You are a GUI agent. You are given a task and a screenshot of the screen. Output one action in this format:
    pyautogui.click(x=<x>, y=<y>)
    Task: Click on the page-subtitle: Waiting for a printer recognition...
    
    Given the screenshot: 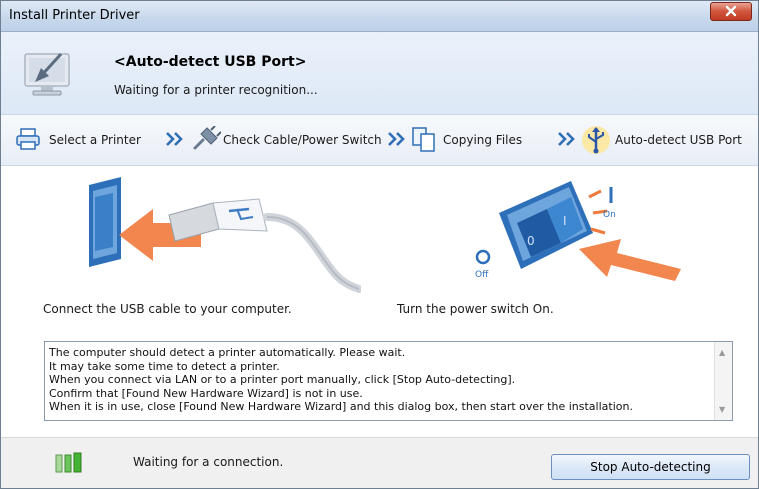 What is the action you would take?
    pyautogui.click(x=216, y=90)
    